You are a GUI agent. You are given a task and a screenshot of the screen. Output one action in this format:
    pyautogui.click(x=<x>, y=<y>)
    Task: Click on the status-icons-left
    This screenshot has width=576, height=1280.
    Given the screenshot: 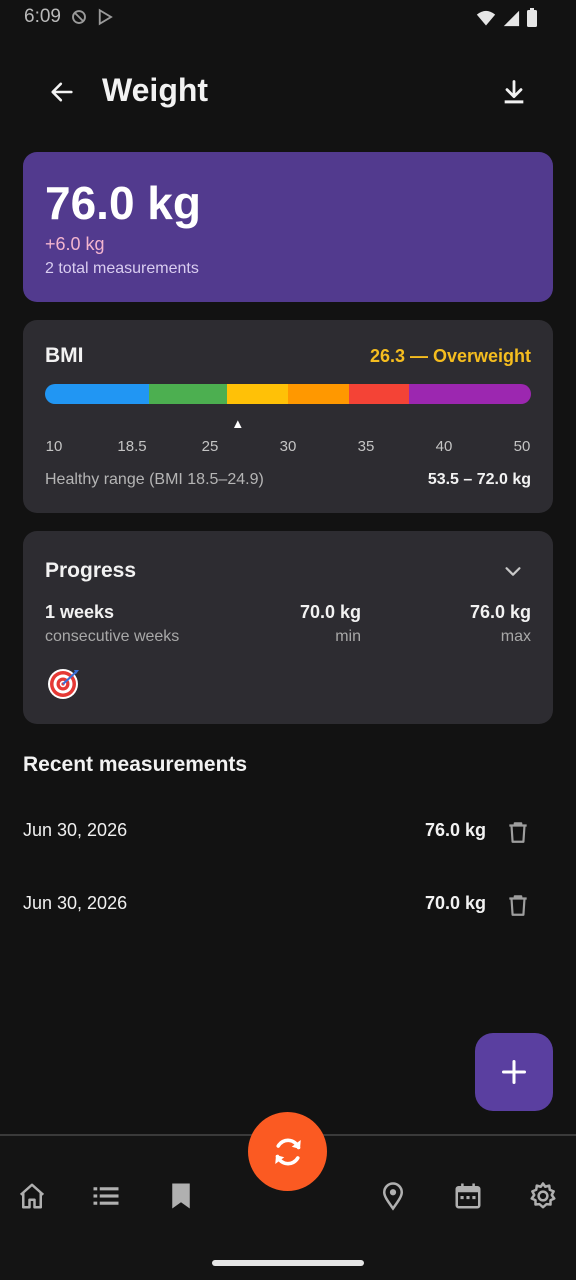 What is the action you would take?
    pyautogui.click(x=92, y=19)
    